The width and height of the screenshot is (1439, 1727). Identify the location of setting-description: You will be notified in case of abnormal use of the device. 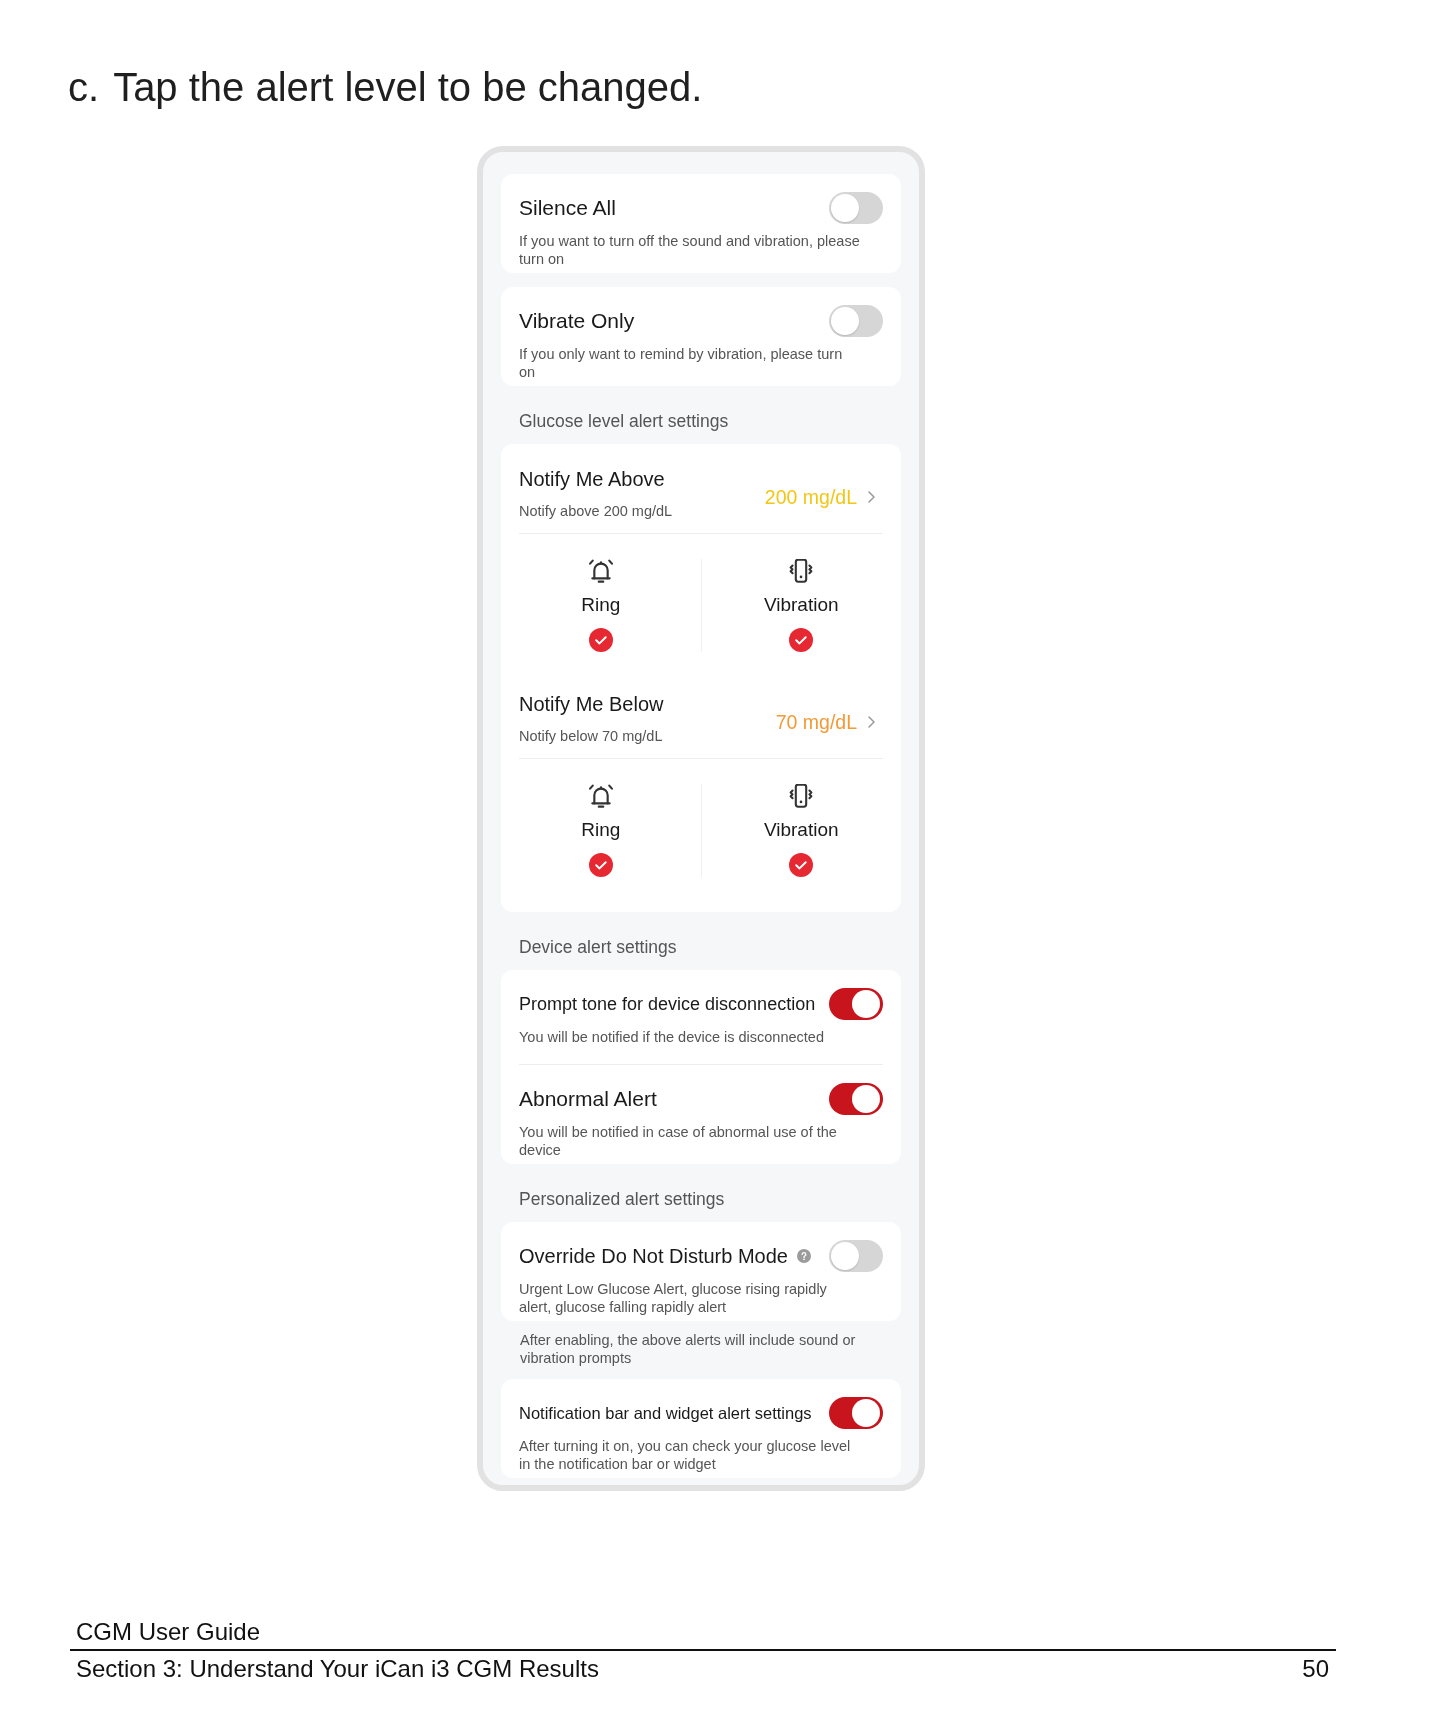
(678, 1141).